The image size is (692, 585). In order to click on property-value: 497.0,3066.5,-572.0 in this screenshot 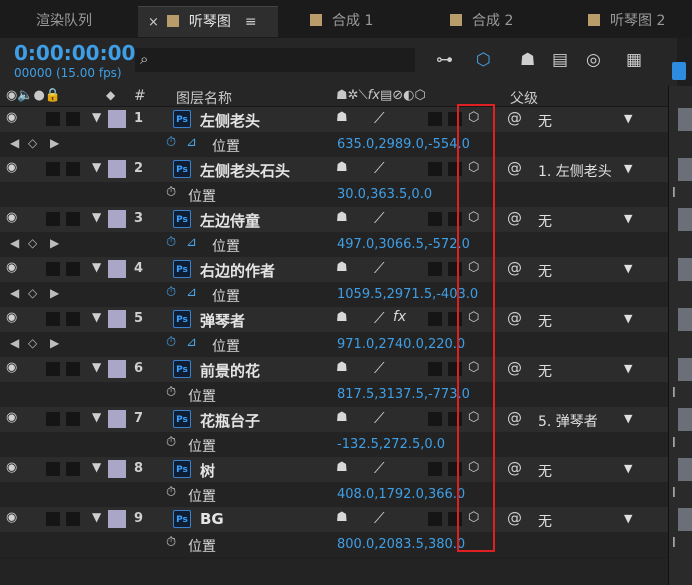, I will do `click(403, 244)`.